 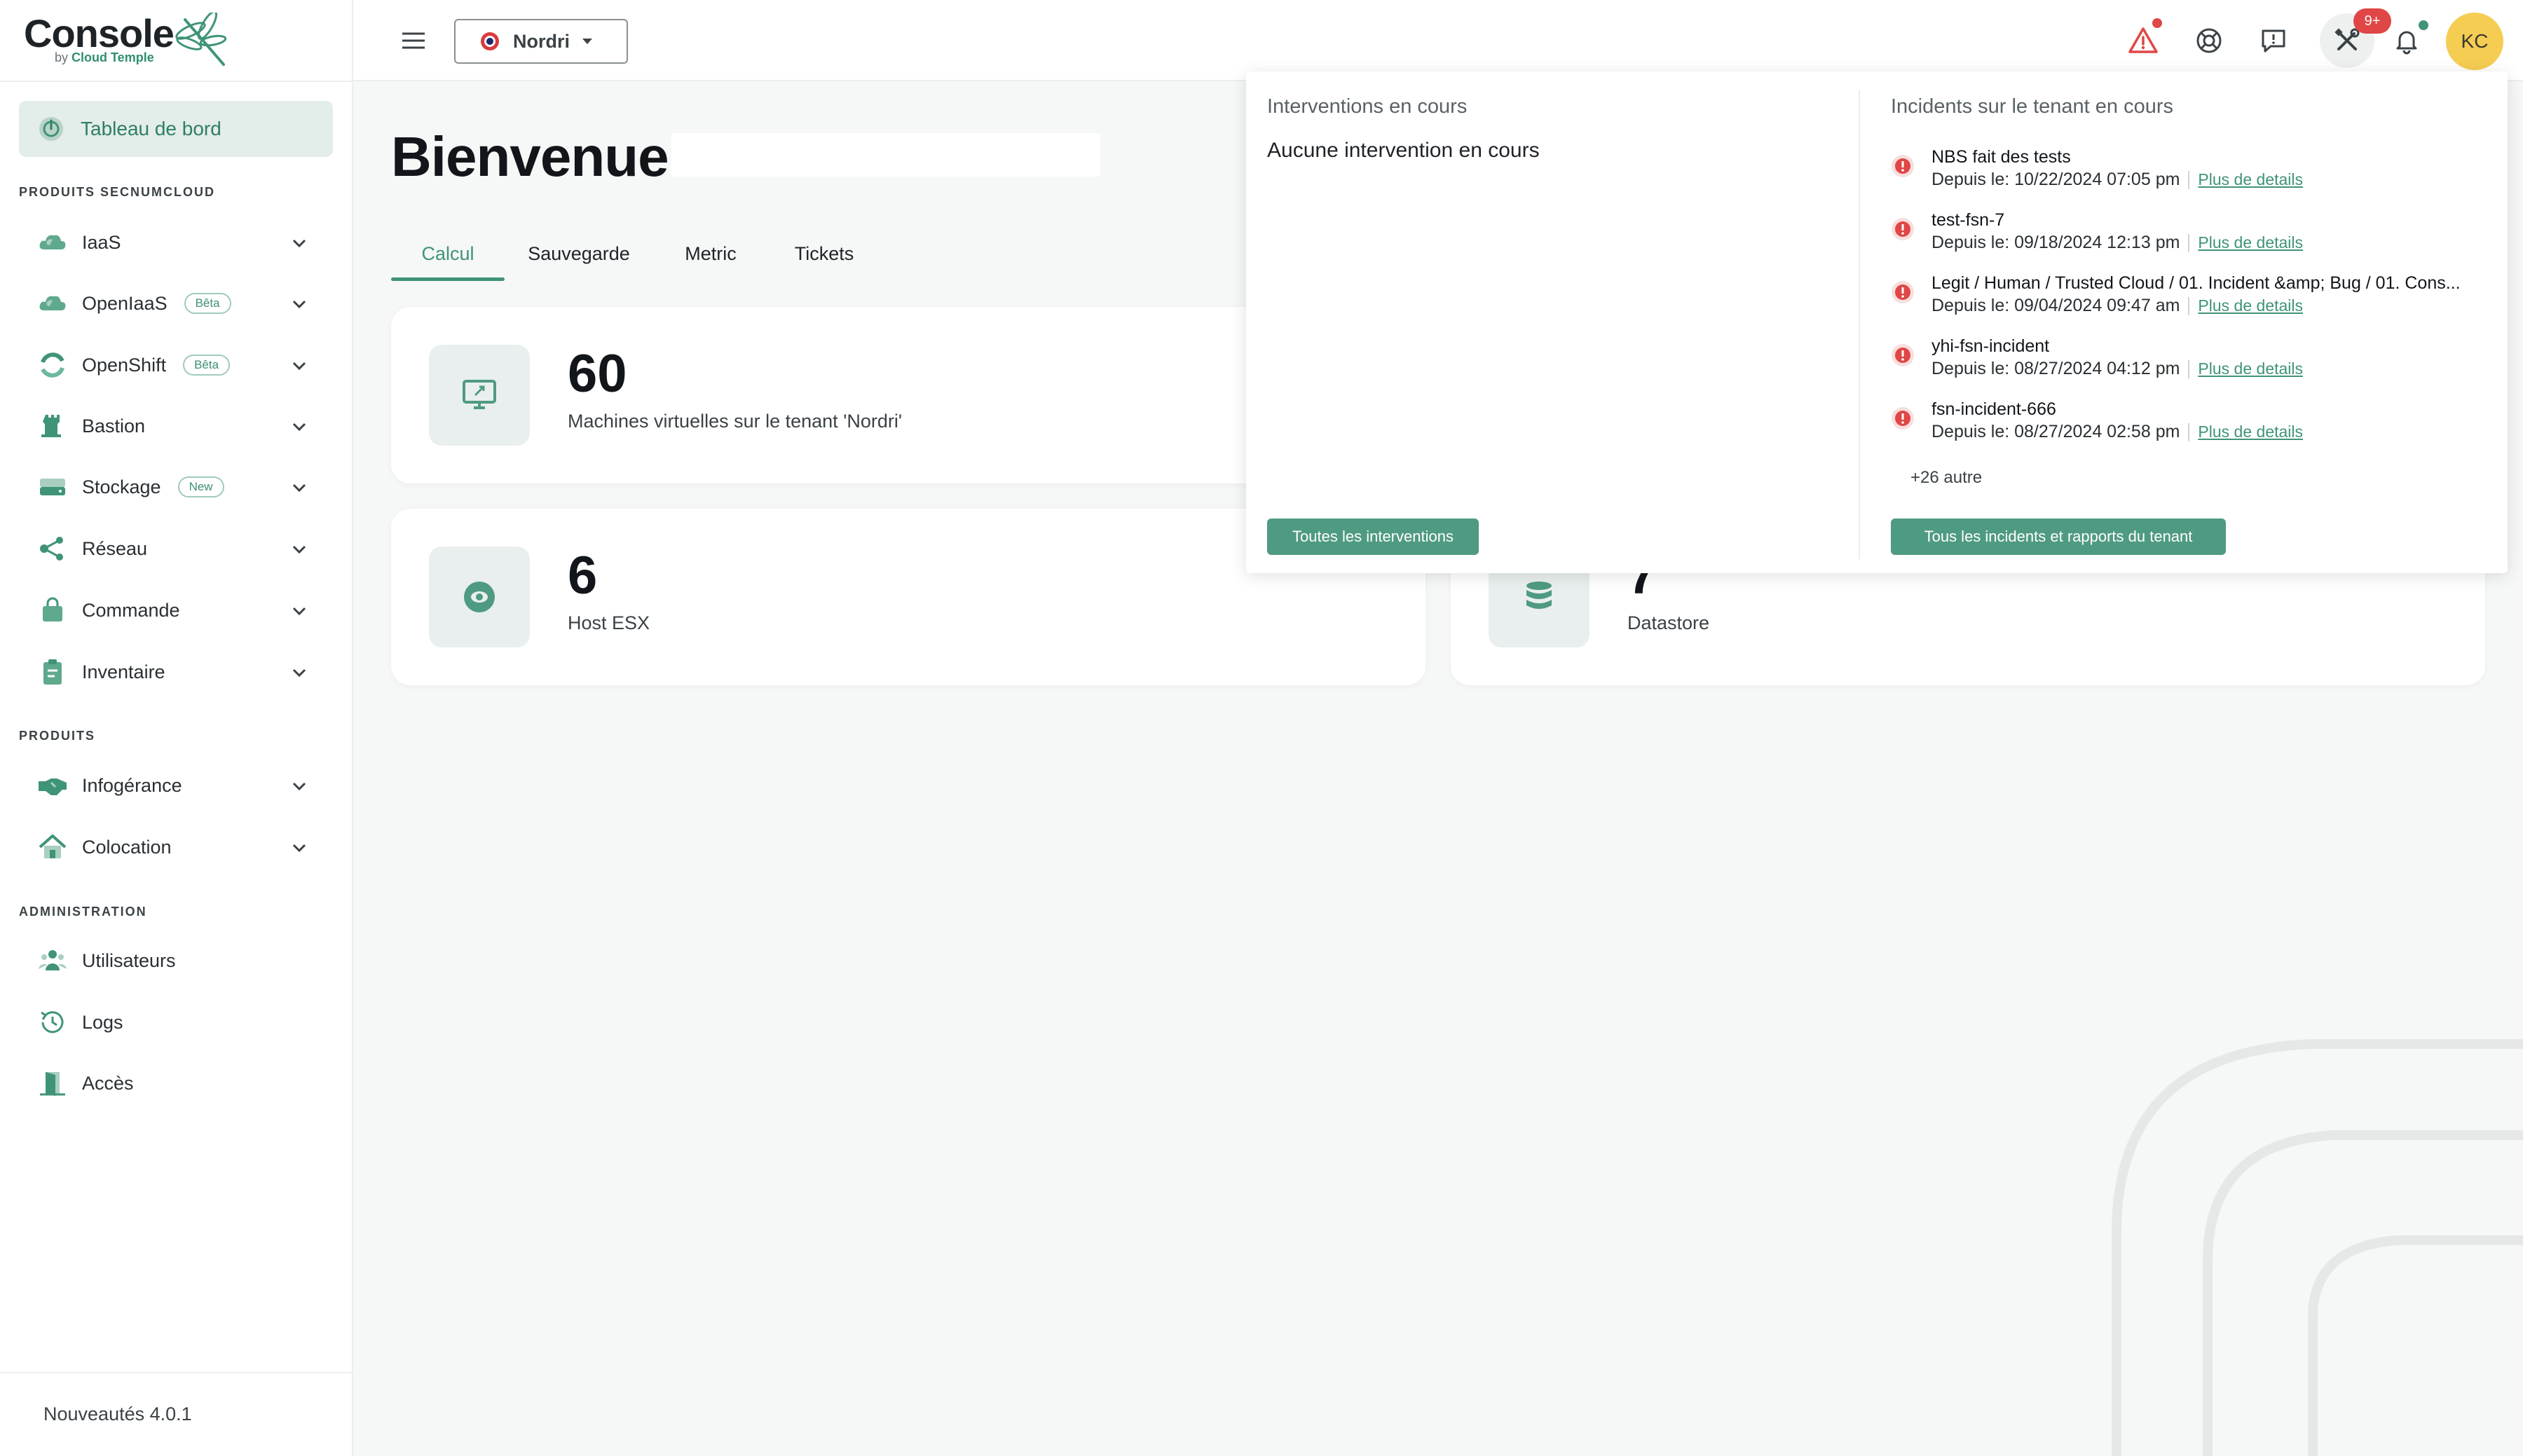 I want to click on release-notes-link: Nouveautés 4.0.1, so click(x=117, y=1414).